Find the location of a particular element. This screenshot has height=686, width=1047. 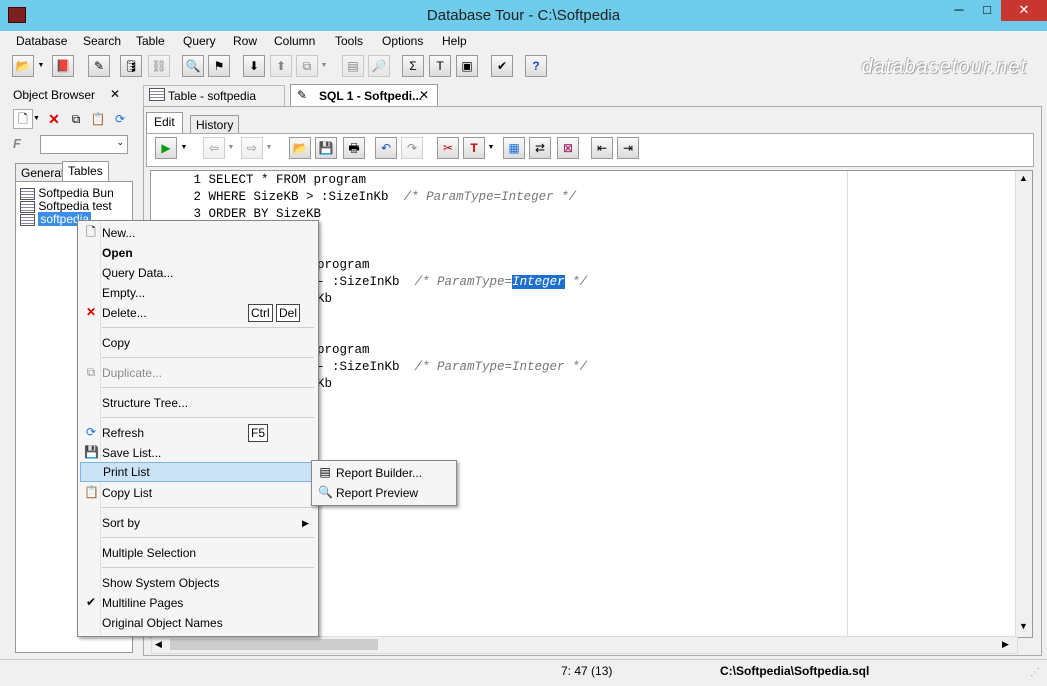

scroll-down-icon: ▼ is located at coordinates (1023, 626).